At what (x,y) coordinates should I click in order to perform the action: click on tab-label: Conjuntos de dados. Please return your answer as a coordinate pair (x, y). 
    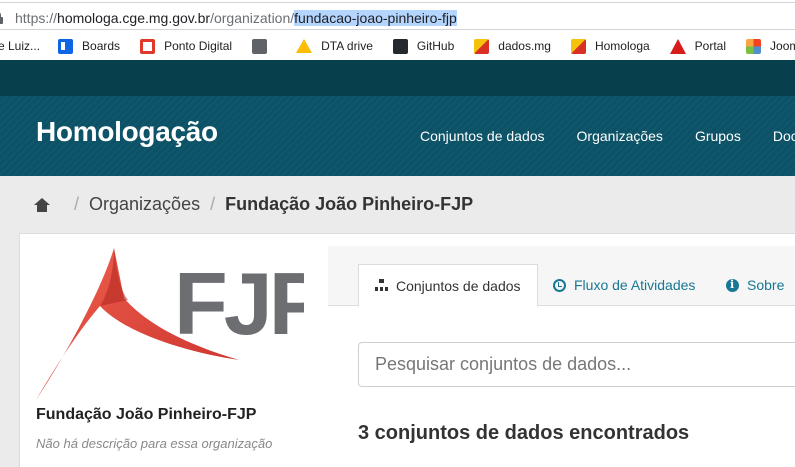
    Looking at the image, I should click on (458, 285).